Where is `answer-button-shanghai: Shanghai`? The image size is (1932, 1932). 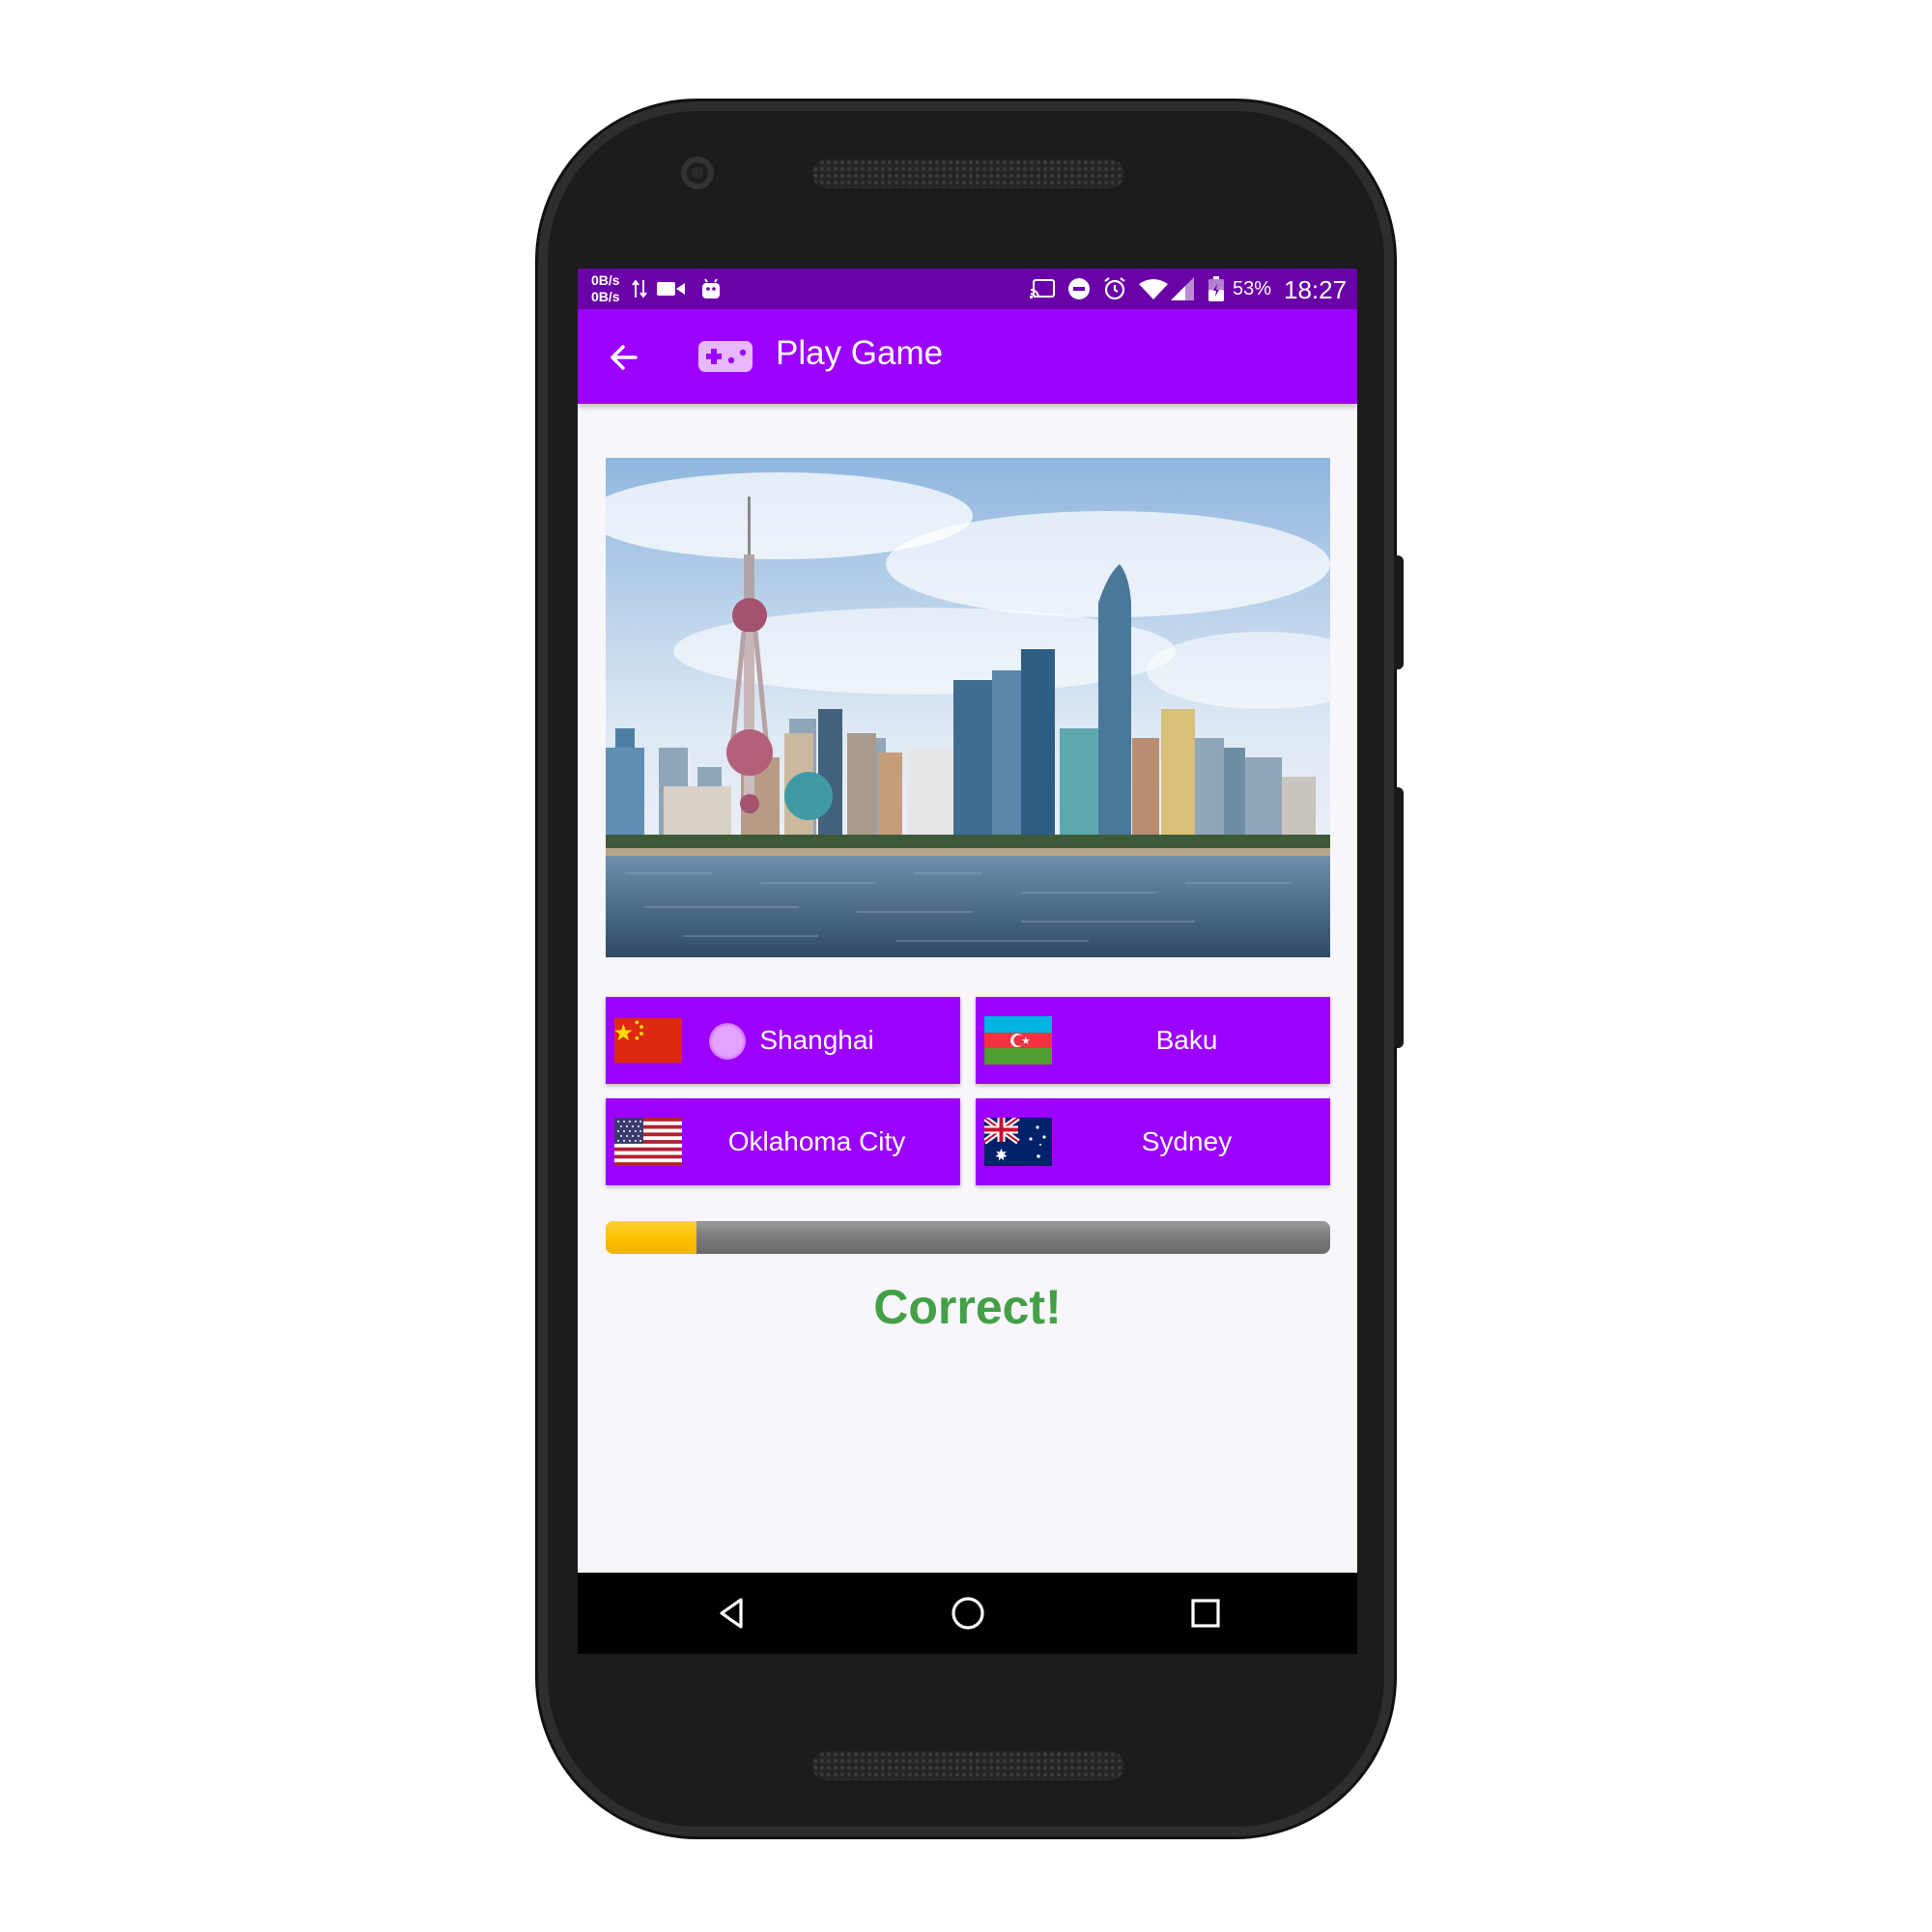
answer-button-shanghai: Shanghai is located at coordinates (783, 1040).